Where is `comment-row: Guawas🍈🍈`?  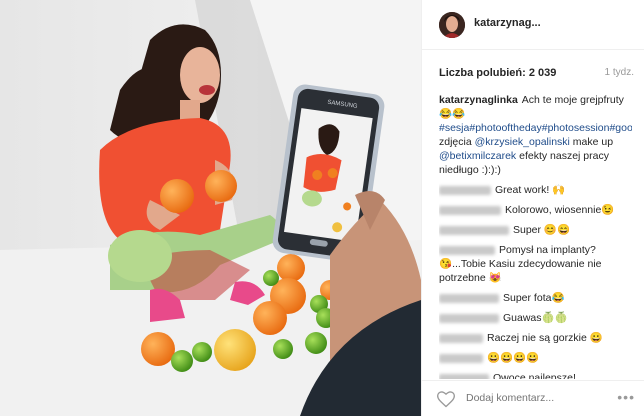 comment-row: Guawas🍈🍈 is located at coordinates (535, 318).